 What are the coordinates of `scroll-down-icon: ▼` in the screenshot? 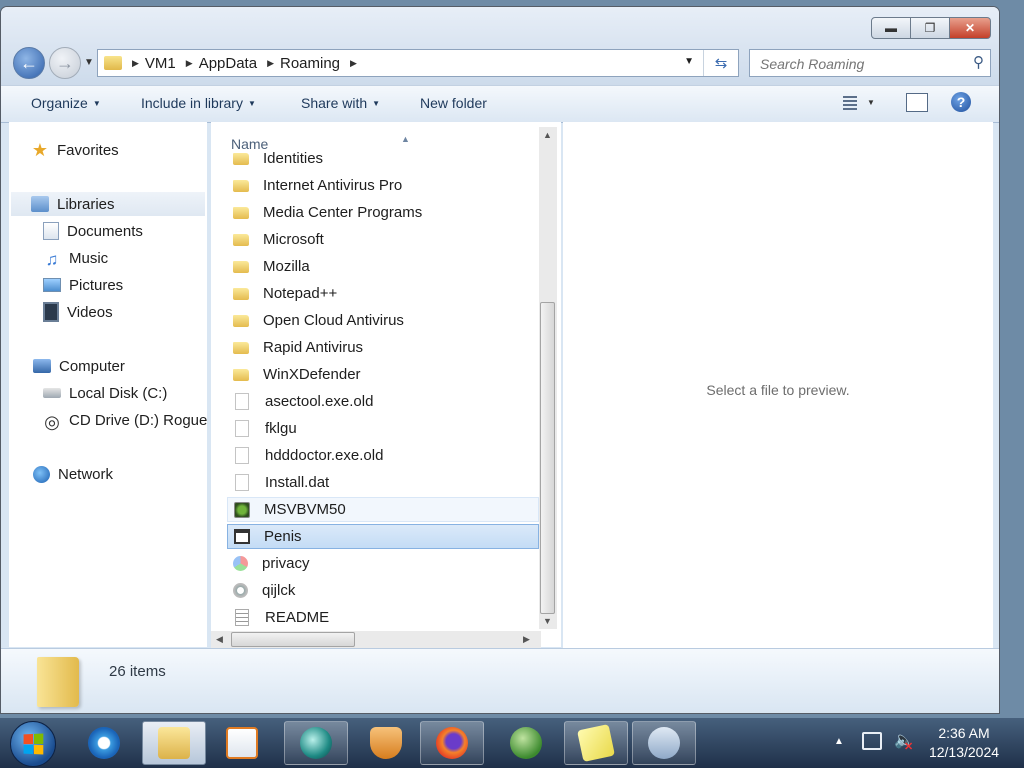 It's located at (547, 621).